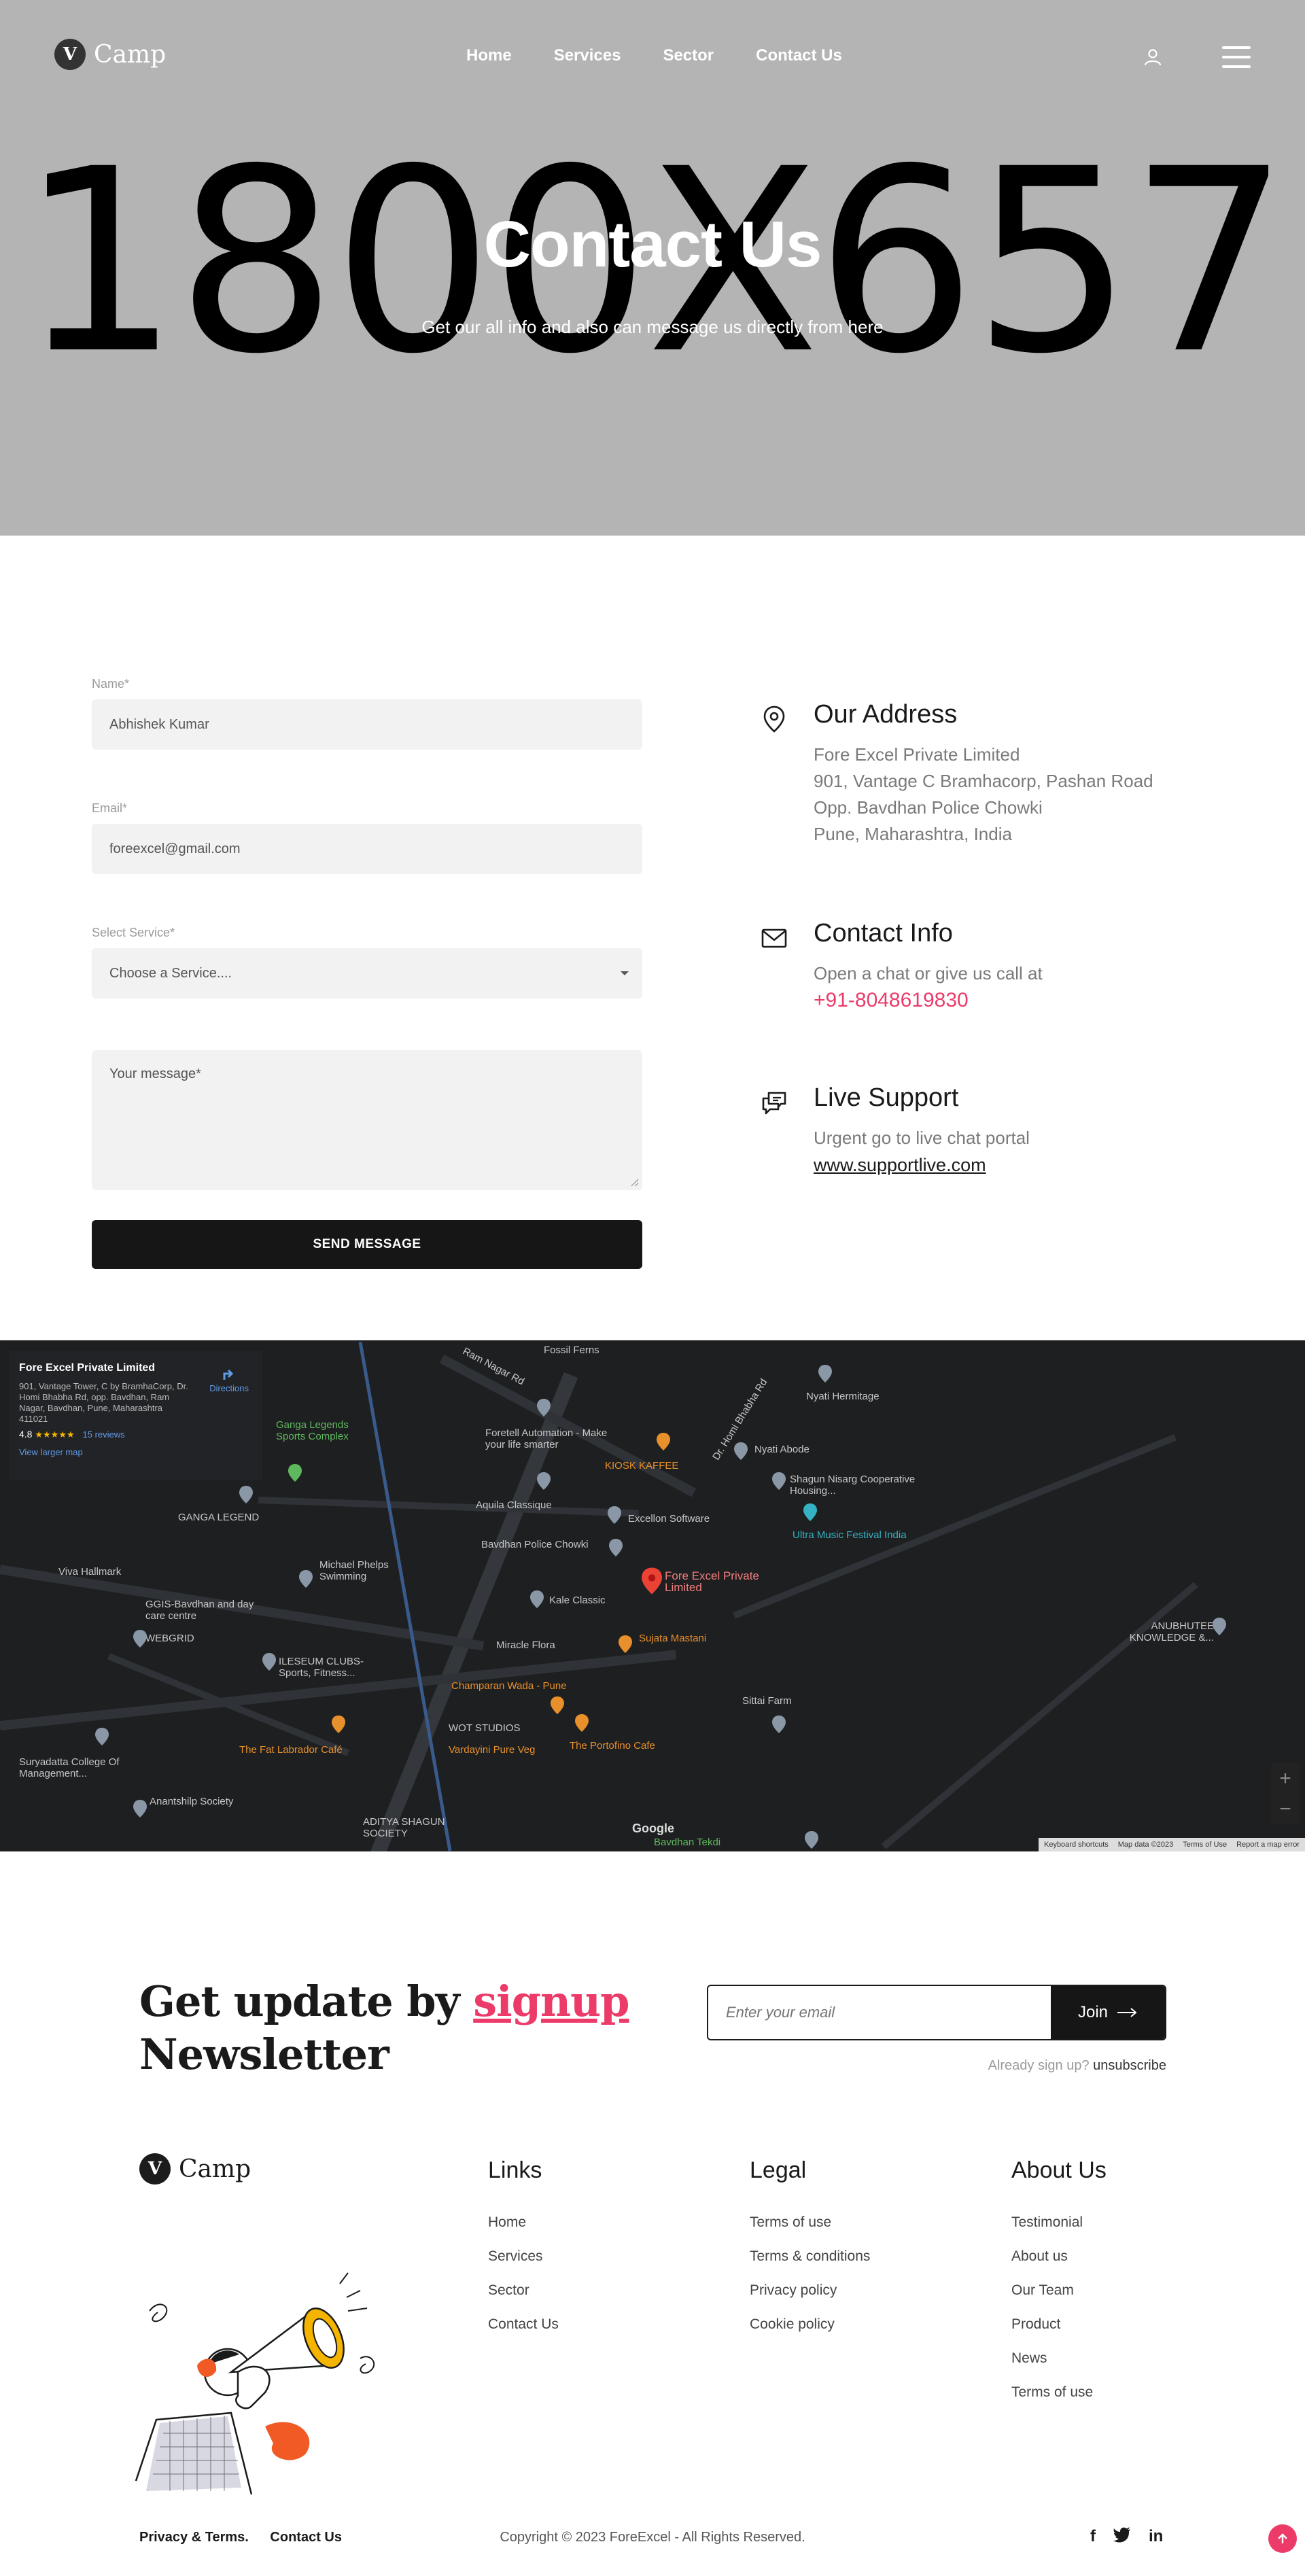  Describe the element at coordinates (571, 1350) in the screenshot. I see `map-place: Fossil Ferns` at that location.